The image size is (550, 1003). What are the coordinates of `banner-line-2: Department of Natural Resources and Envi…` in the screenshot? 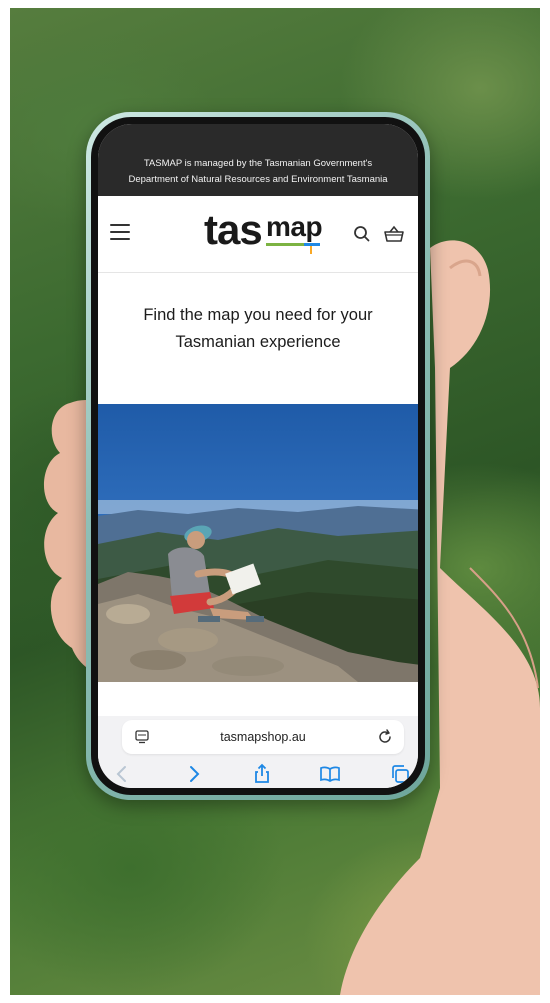 It's located at (258, 179).